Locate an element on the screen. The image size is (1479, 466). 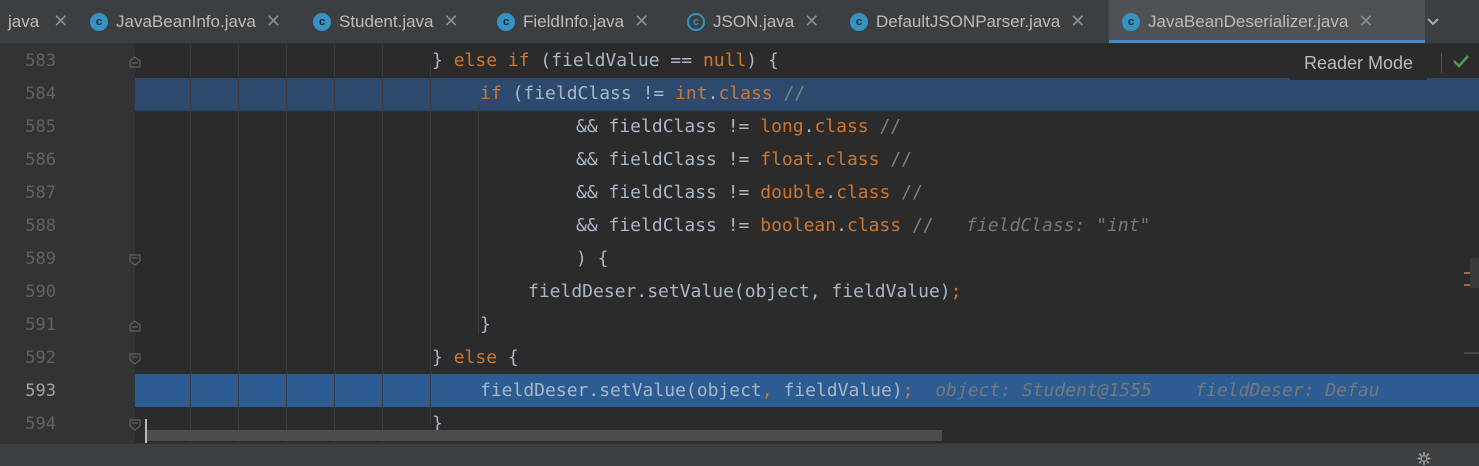
tab-javabeaninfo: c JavaBeanInfo.java ✕ is located at coordinates (196, 21).